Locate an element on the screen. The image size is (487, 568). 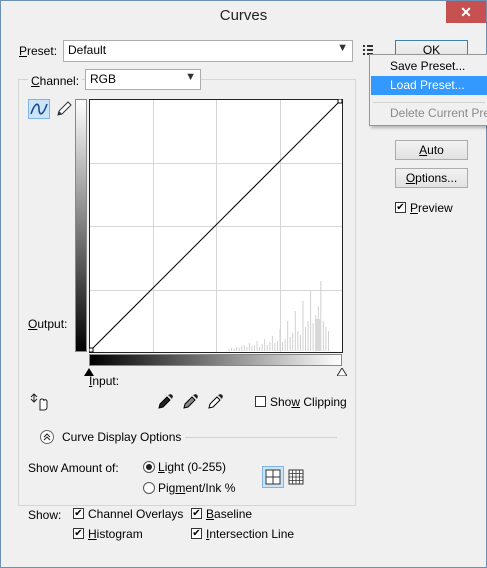
black-eyedropper-icon is located at coordinates (166, 401).